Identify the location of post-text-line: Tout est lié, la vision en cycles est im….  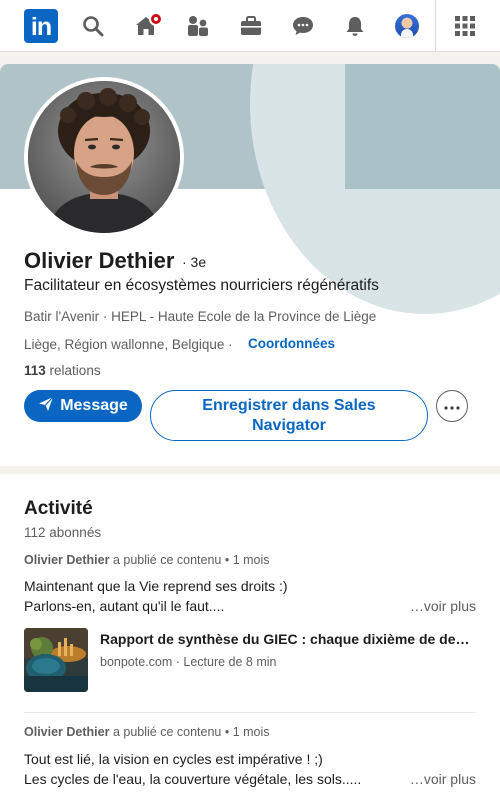
(173, 759).